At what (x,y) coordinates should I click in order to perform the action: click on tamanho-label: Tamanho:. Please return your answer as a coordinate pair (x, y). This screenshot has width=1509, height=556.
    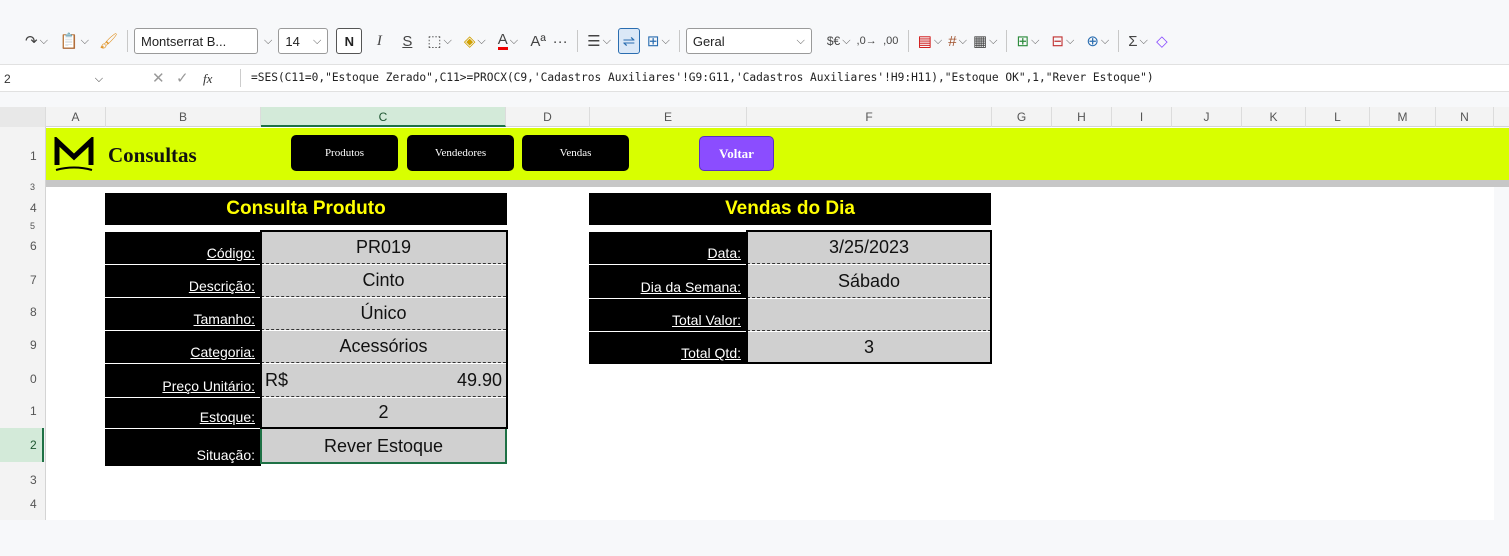
    Looking at the image, I should click on (183, 314).